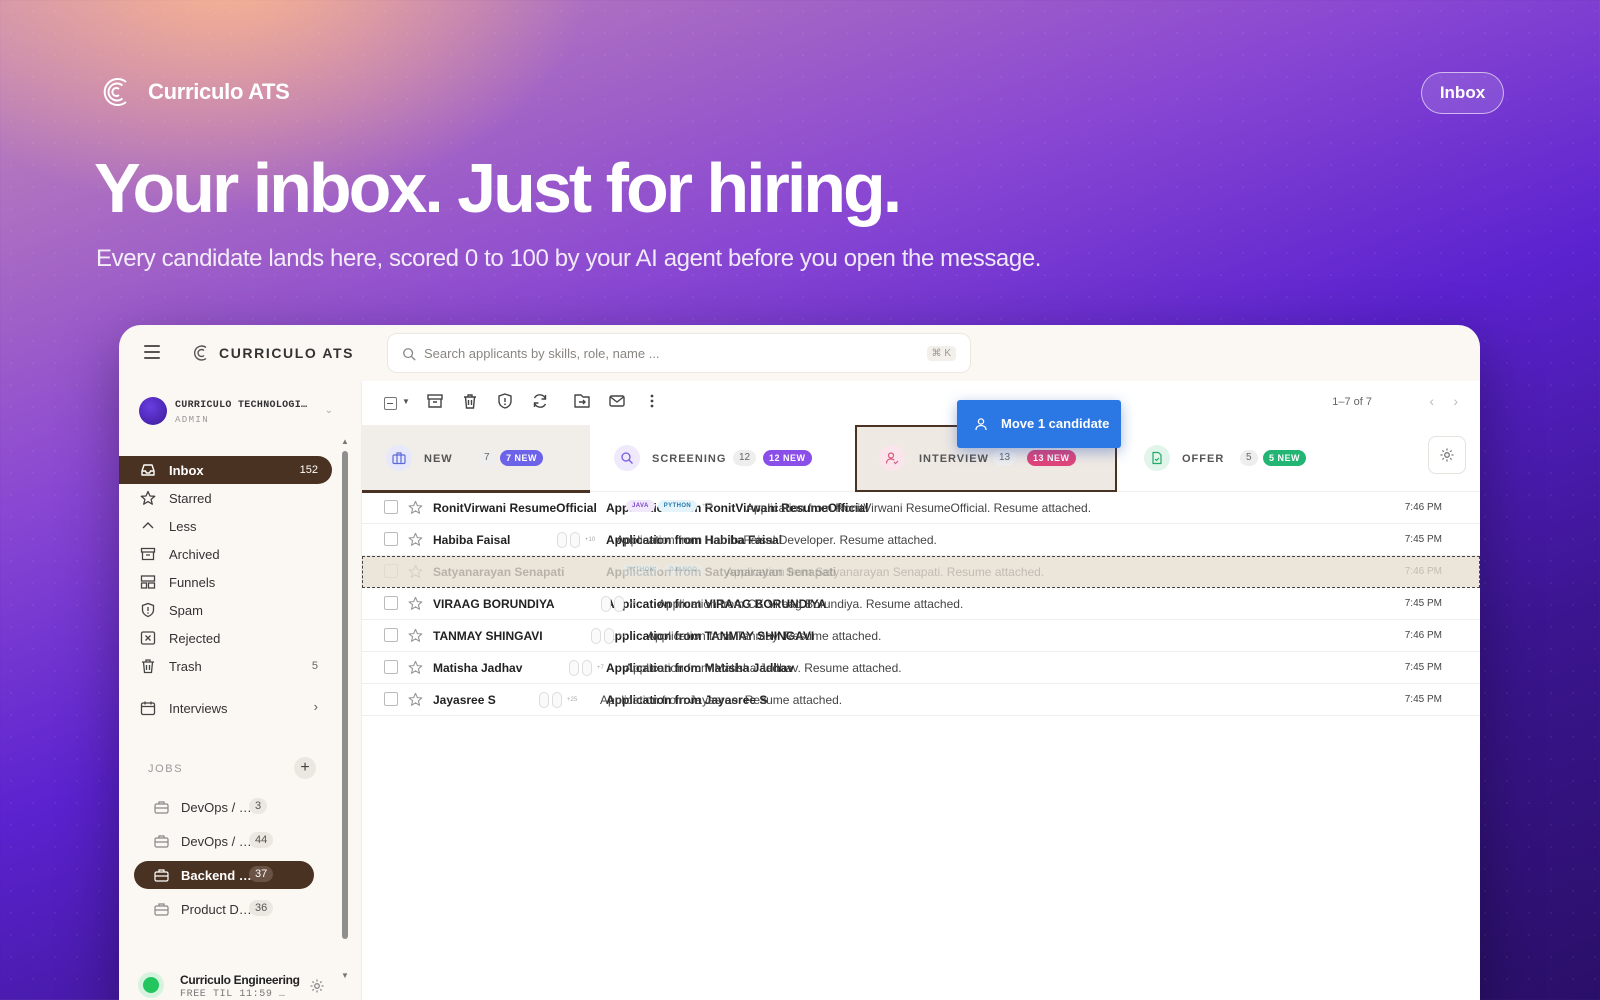 The height and width of the screenshot is (1000, 1600). I want to click on curriculo-logo-icon, so click(115, 92).